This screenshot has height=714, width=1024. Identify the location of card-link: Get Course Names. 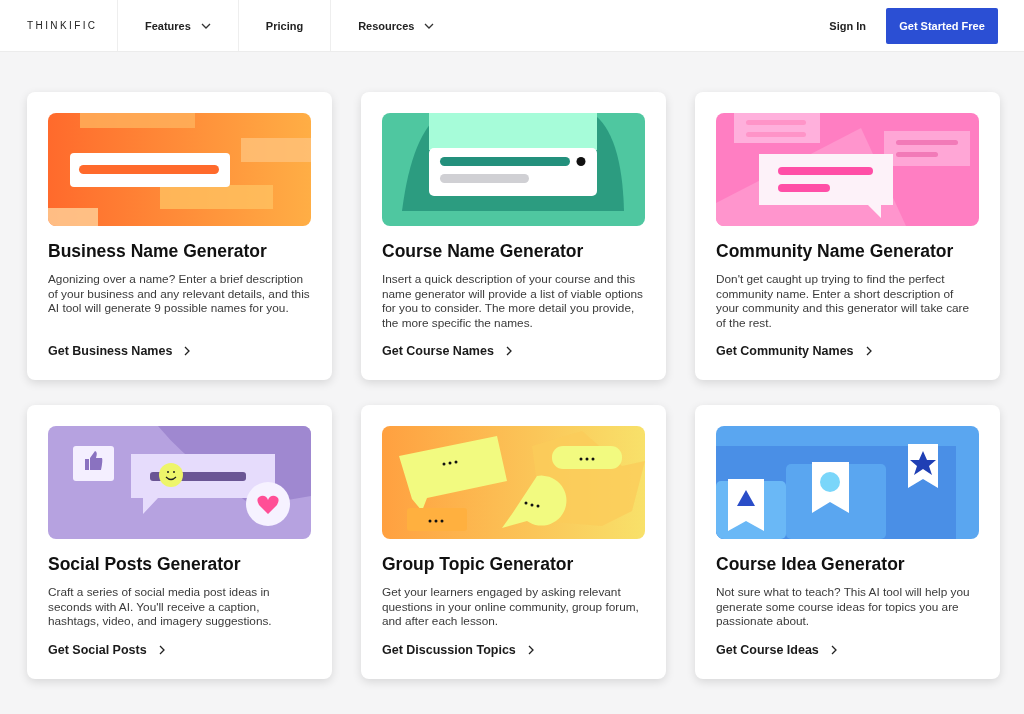
(447, 351).